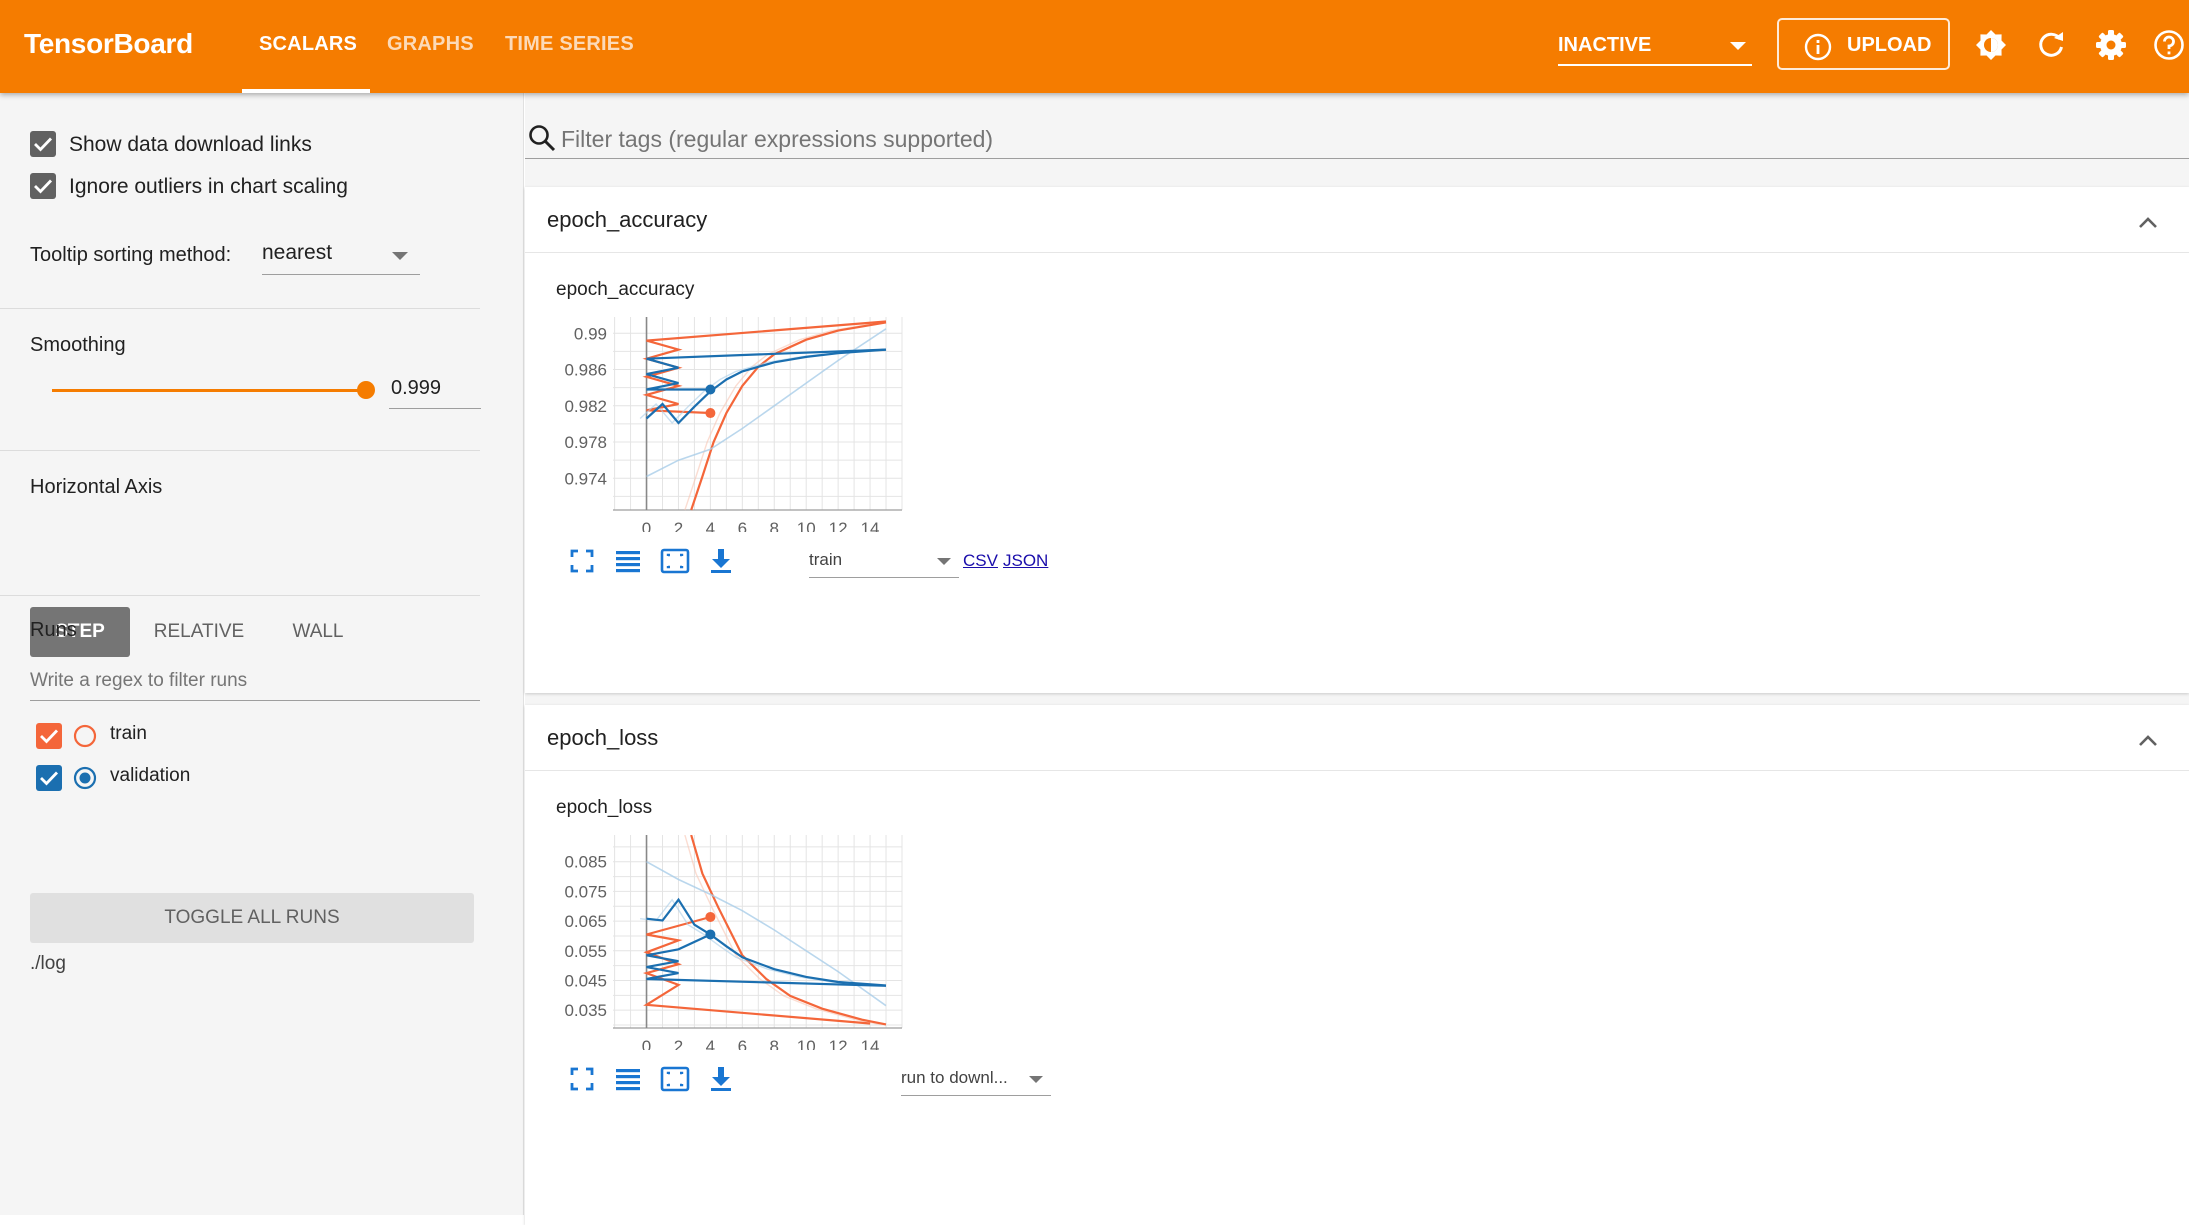 This screenshot has width=2189, height=1225. Describe the element at coordinates (85, 736) in the screenshot. I see `run-train-color-radio` at that location.